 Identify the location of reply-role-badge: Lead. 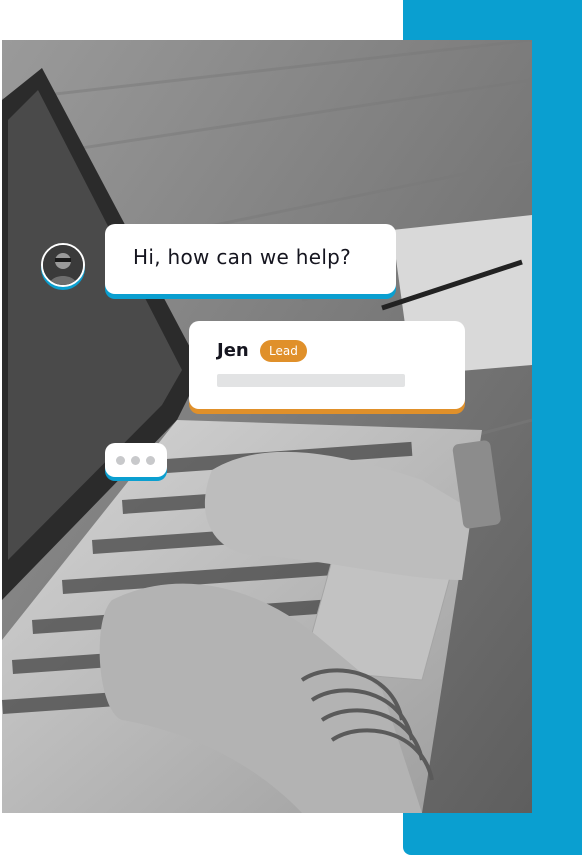
(283, 351).